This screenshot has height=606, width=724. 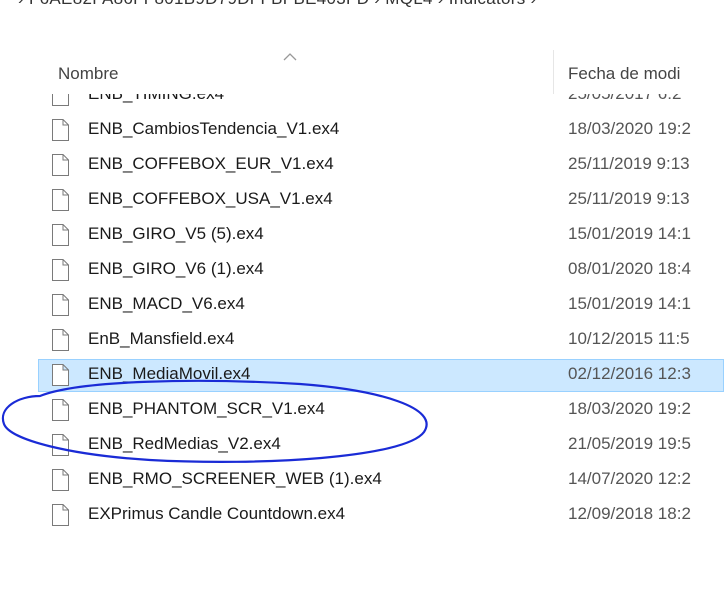 I want to click on file-name: ENB_CambiosTendencia_V1.ex4, so click(x=214, y=128).